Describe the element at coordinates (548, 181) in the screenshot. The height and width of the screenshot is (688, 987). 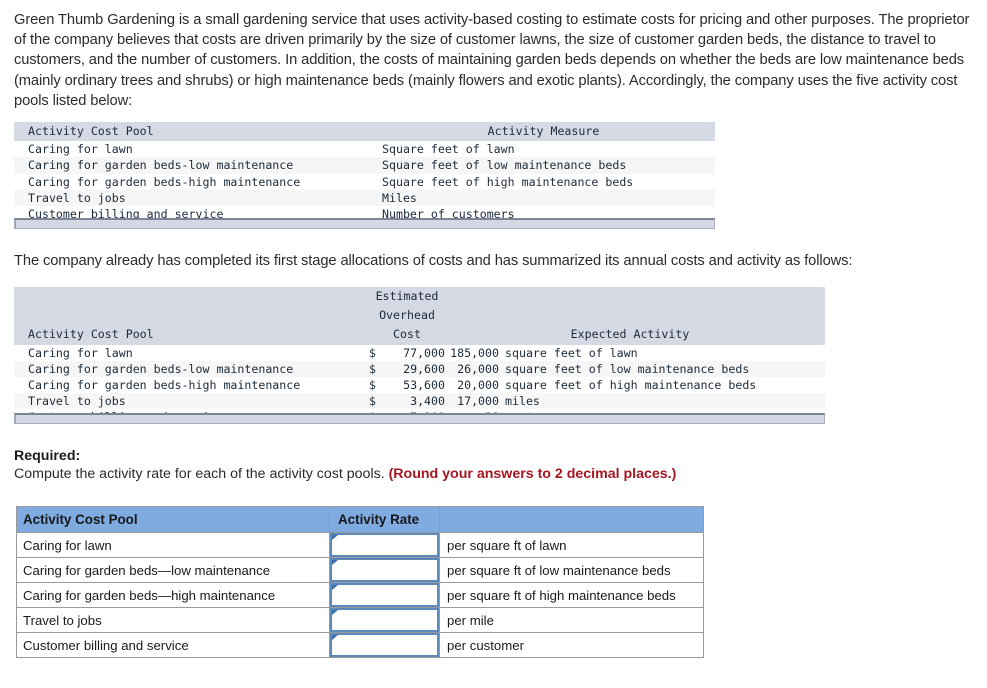
I see `cell-measure: Square feet of high maintenance beds` at that location.